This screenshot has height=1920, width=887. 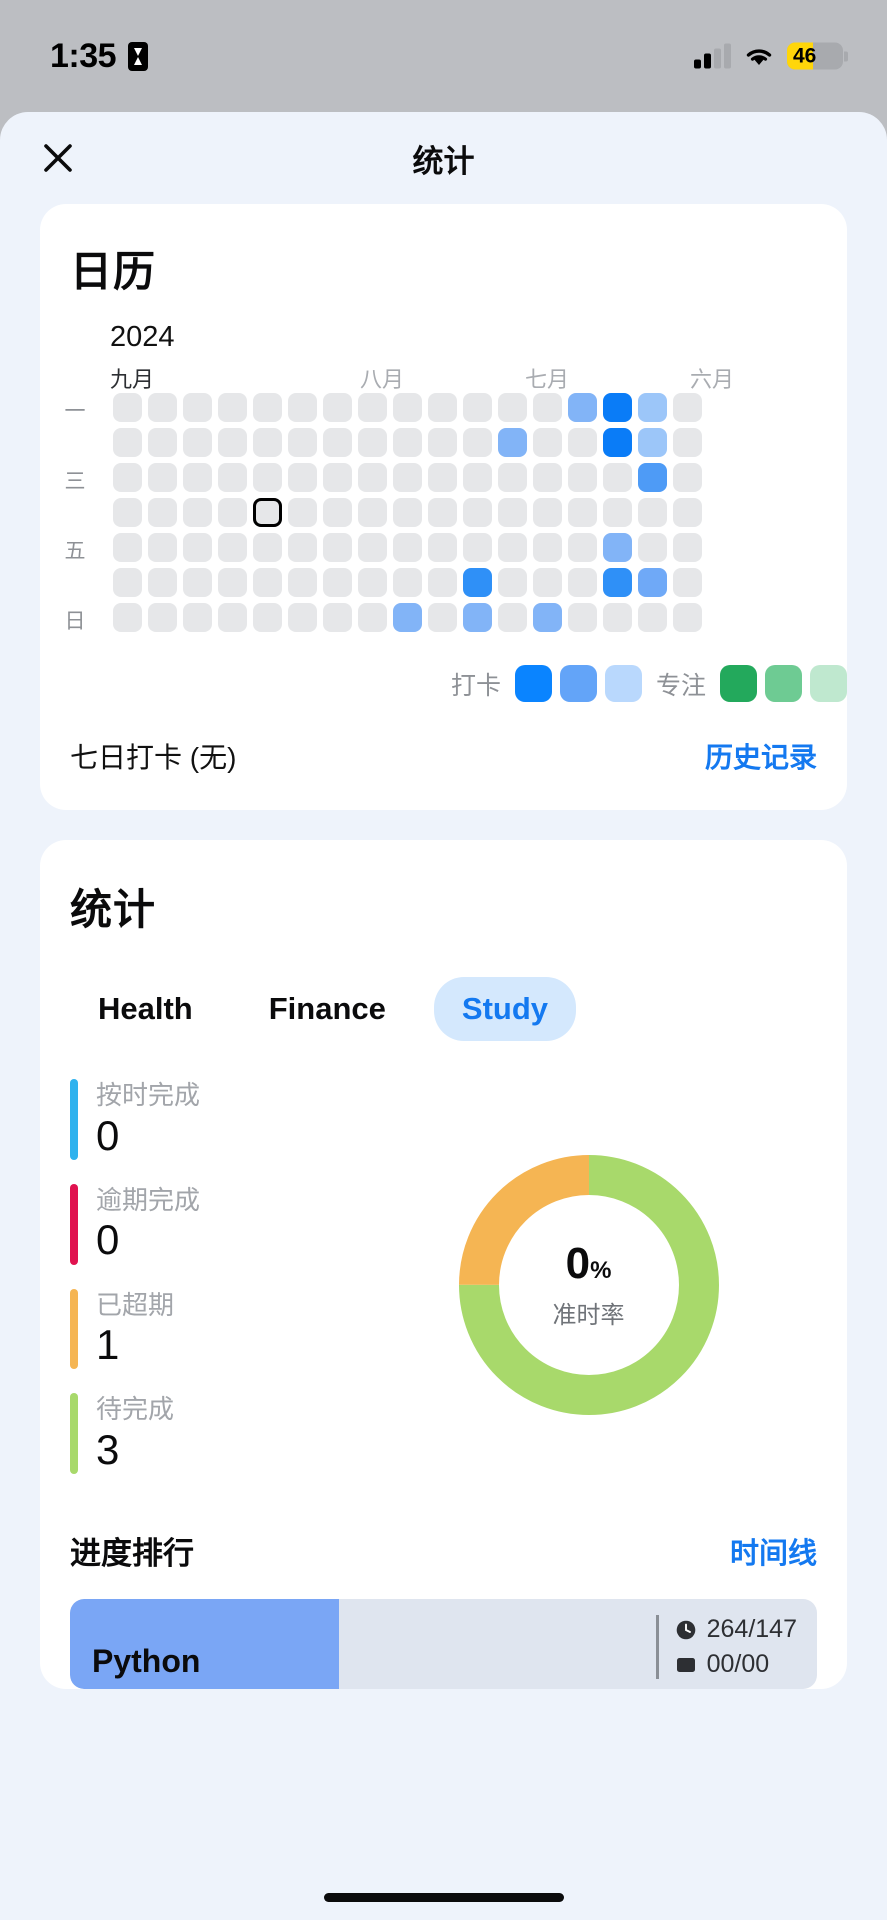 I want to click on tab-health: Health, so click(x=145, y=1009).